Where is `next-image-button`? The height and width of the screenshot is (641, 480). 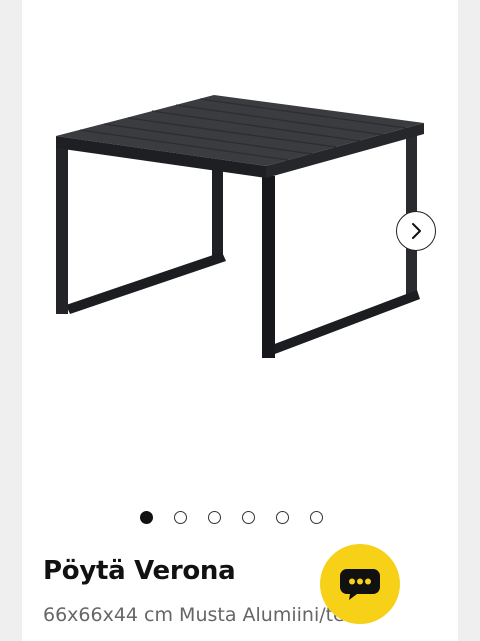 next-image-button is located at coordinates (416, 231).